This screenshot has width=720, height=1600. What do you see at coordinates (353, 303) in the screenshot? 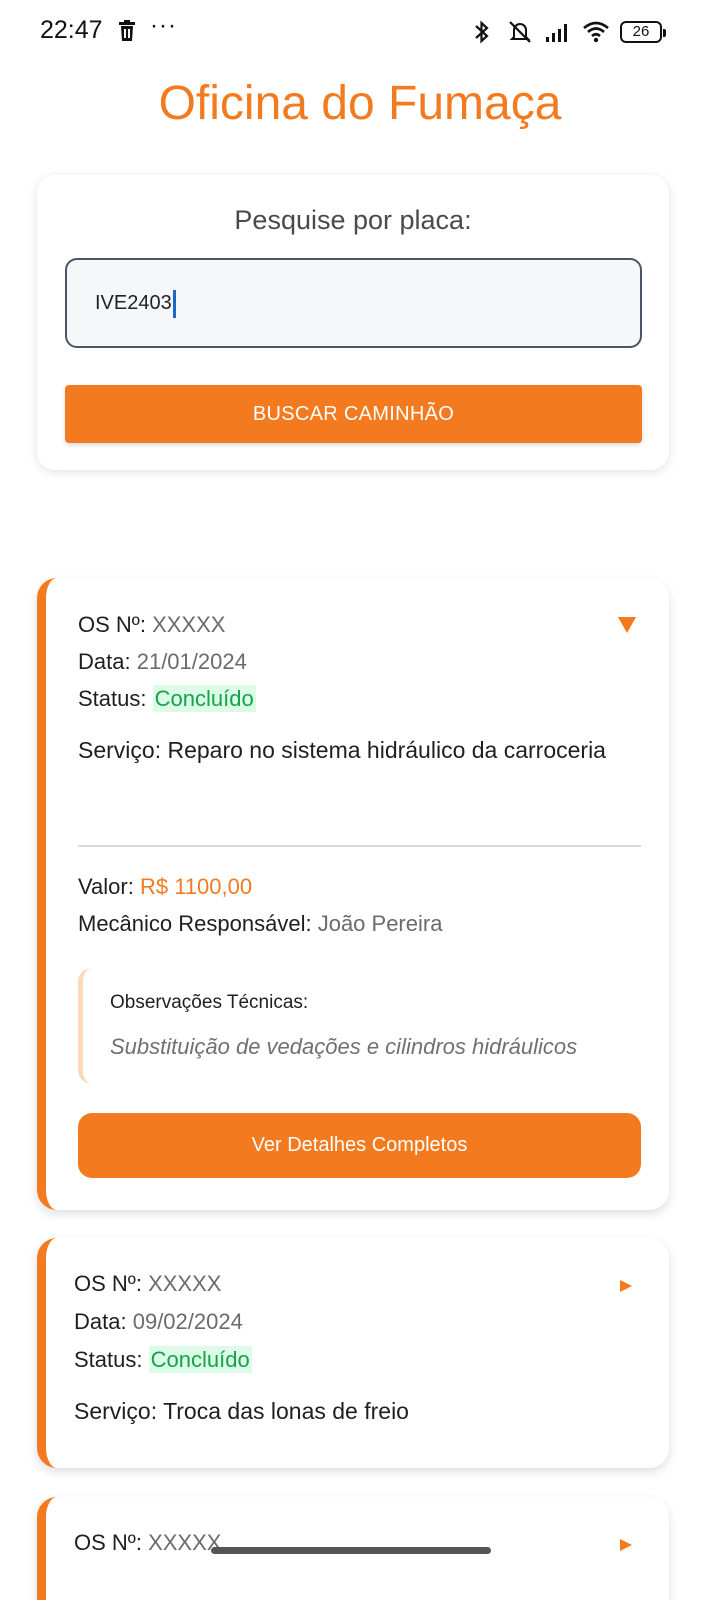
I see `plate-search-input: IVE2403` at bounding box center [353, 303].